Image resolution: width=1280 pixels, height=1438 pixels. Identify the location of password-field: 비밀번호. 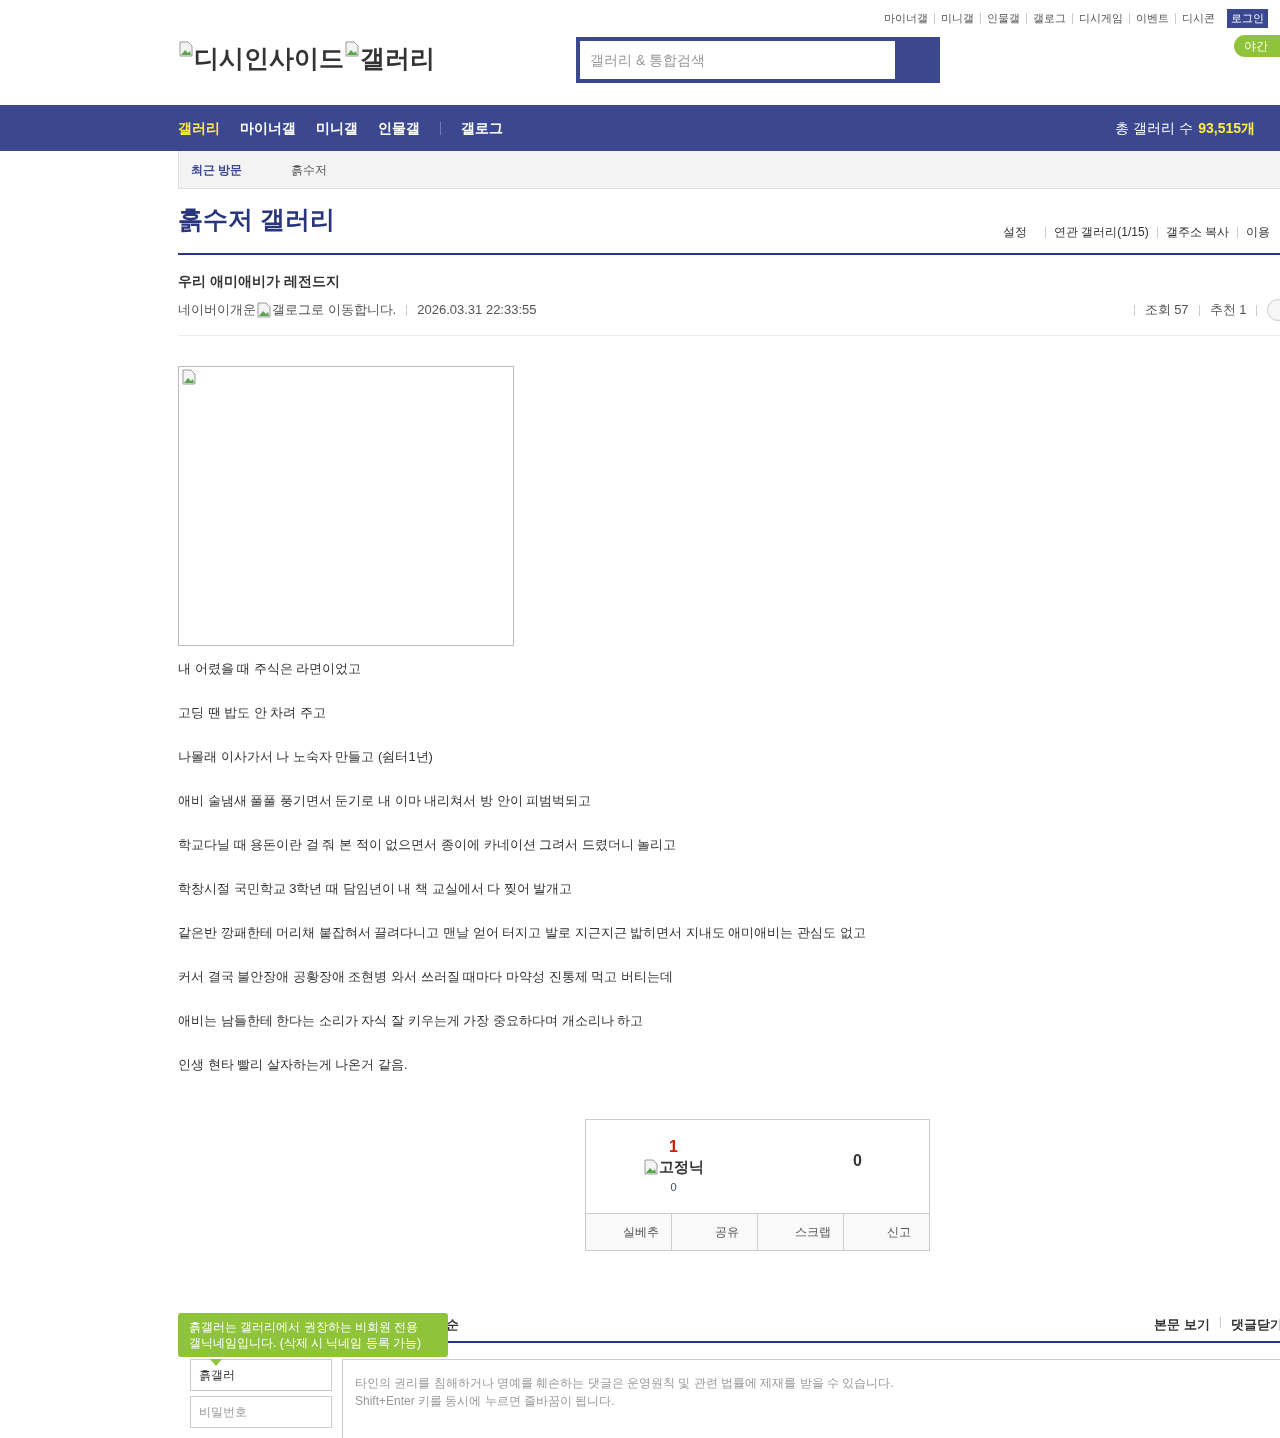
(261, 1412).